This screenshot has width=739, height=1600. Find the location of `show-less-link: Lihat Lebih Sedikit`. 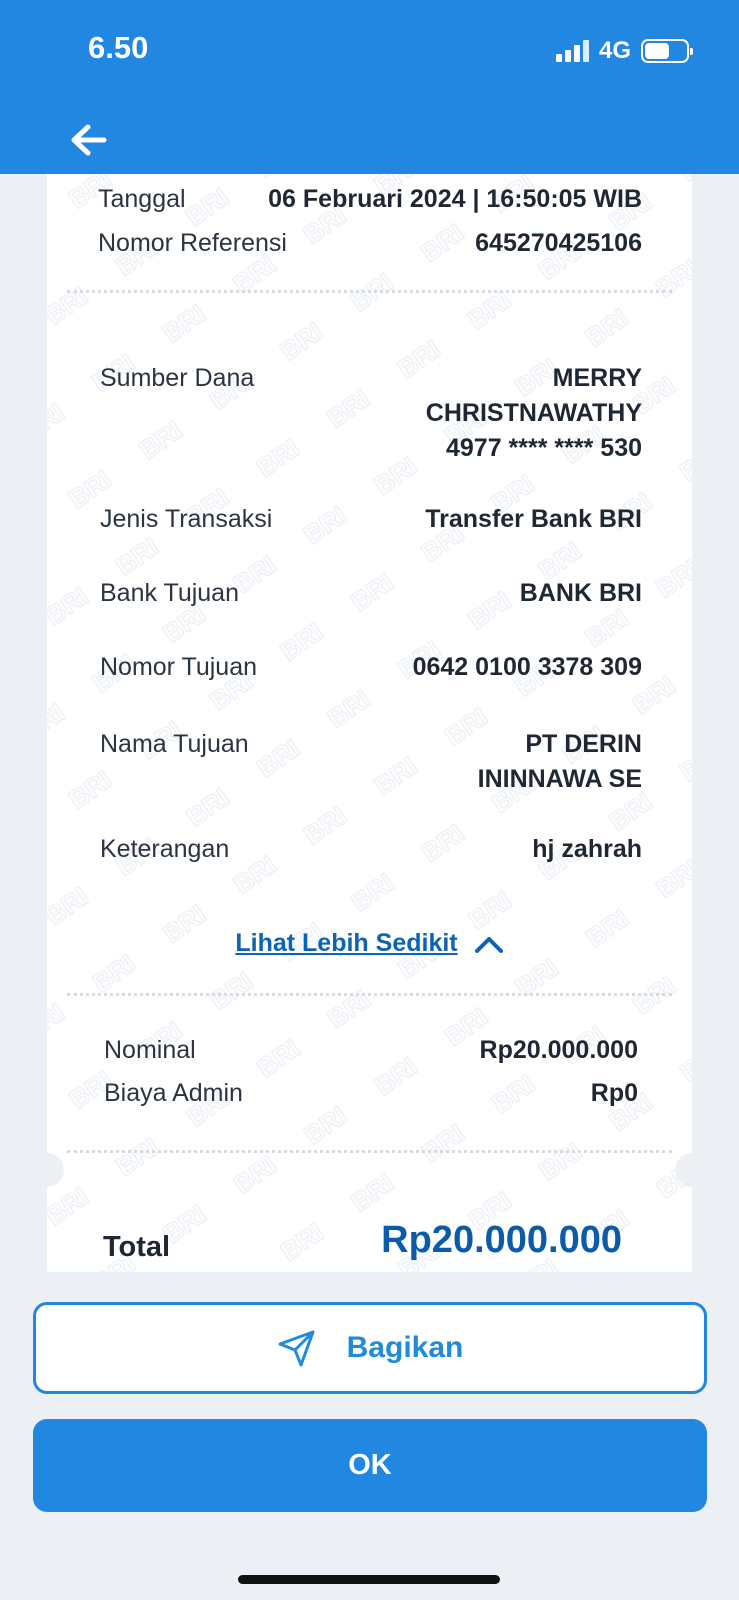

show-less-link: Lihat Lebih Sedikit is located at coordinates (346, 943).